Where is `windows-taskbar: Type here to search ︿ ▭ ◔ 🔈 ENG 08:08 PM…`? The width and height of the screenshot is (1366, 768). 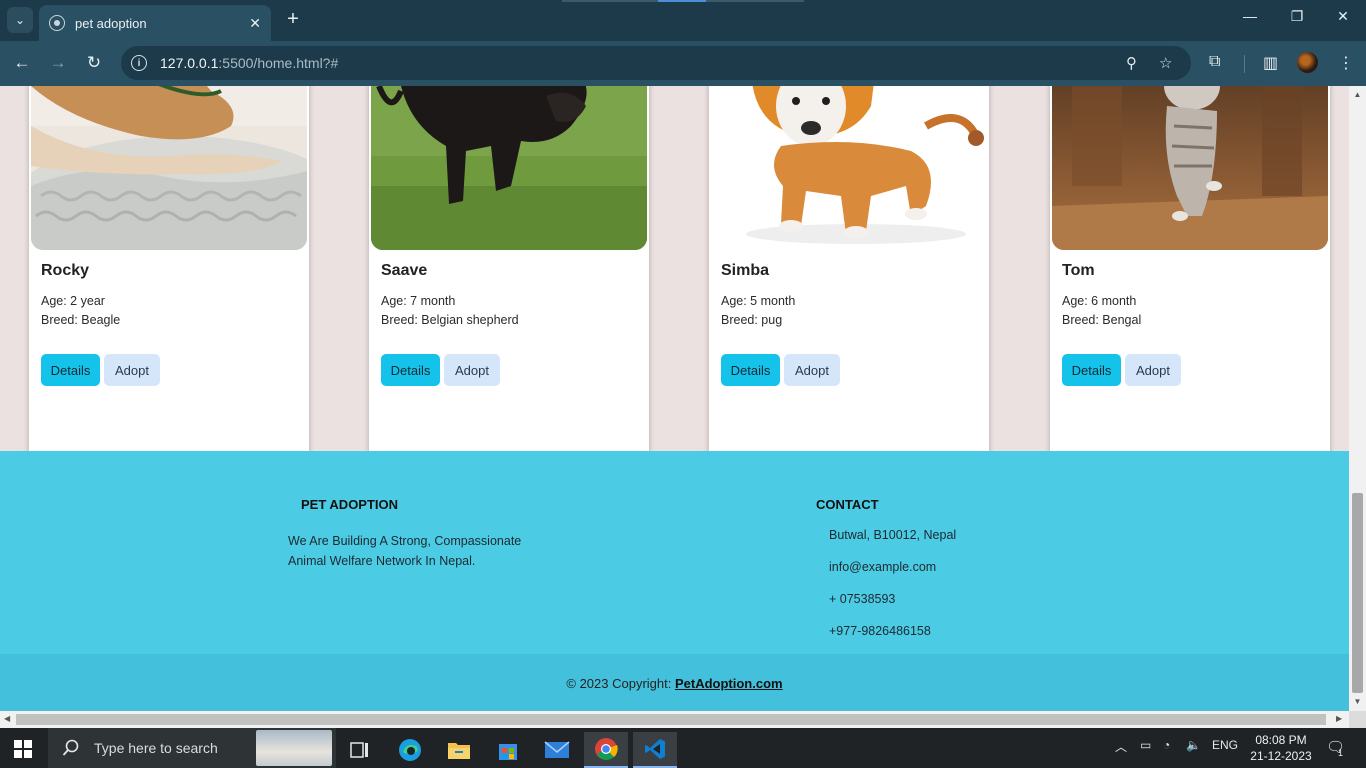 windows-taskbar: Type here to search ︿ ▭ ◔ 🔈 ENG 08:08 PM… is located at coordinates (683, 748).